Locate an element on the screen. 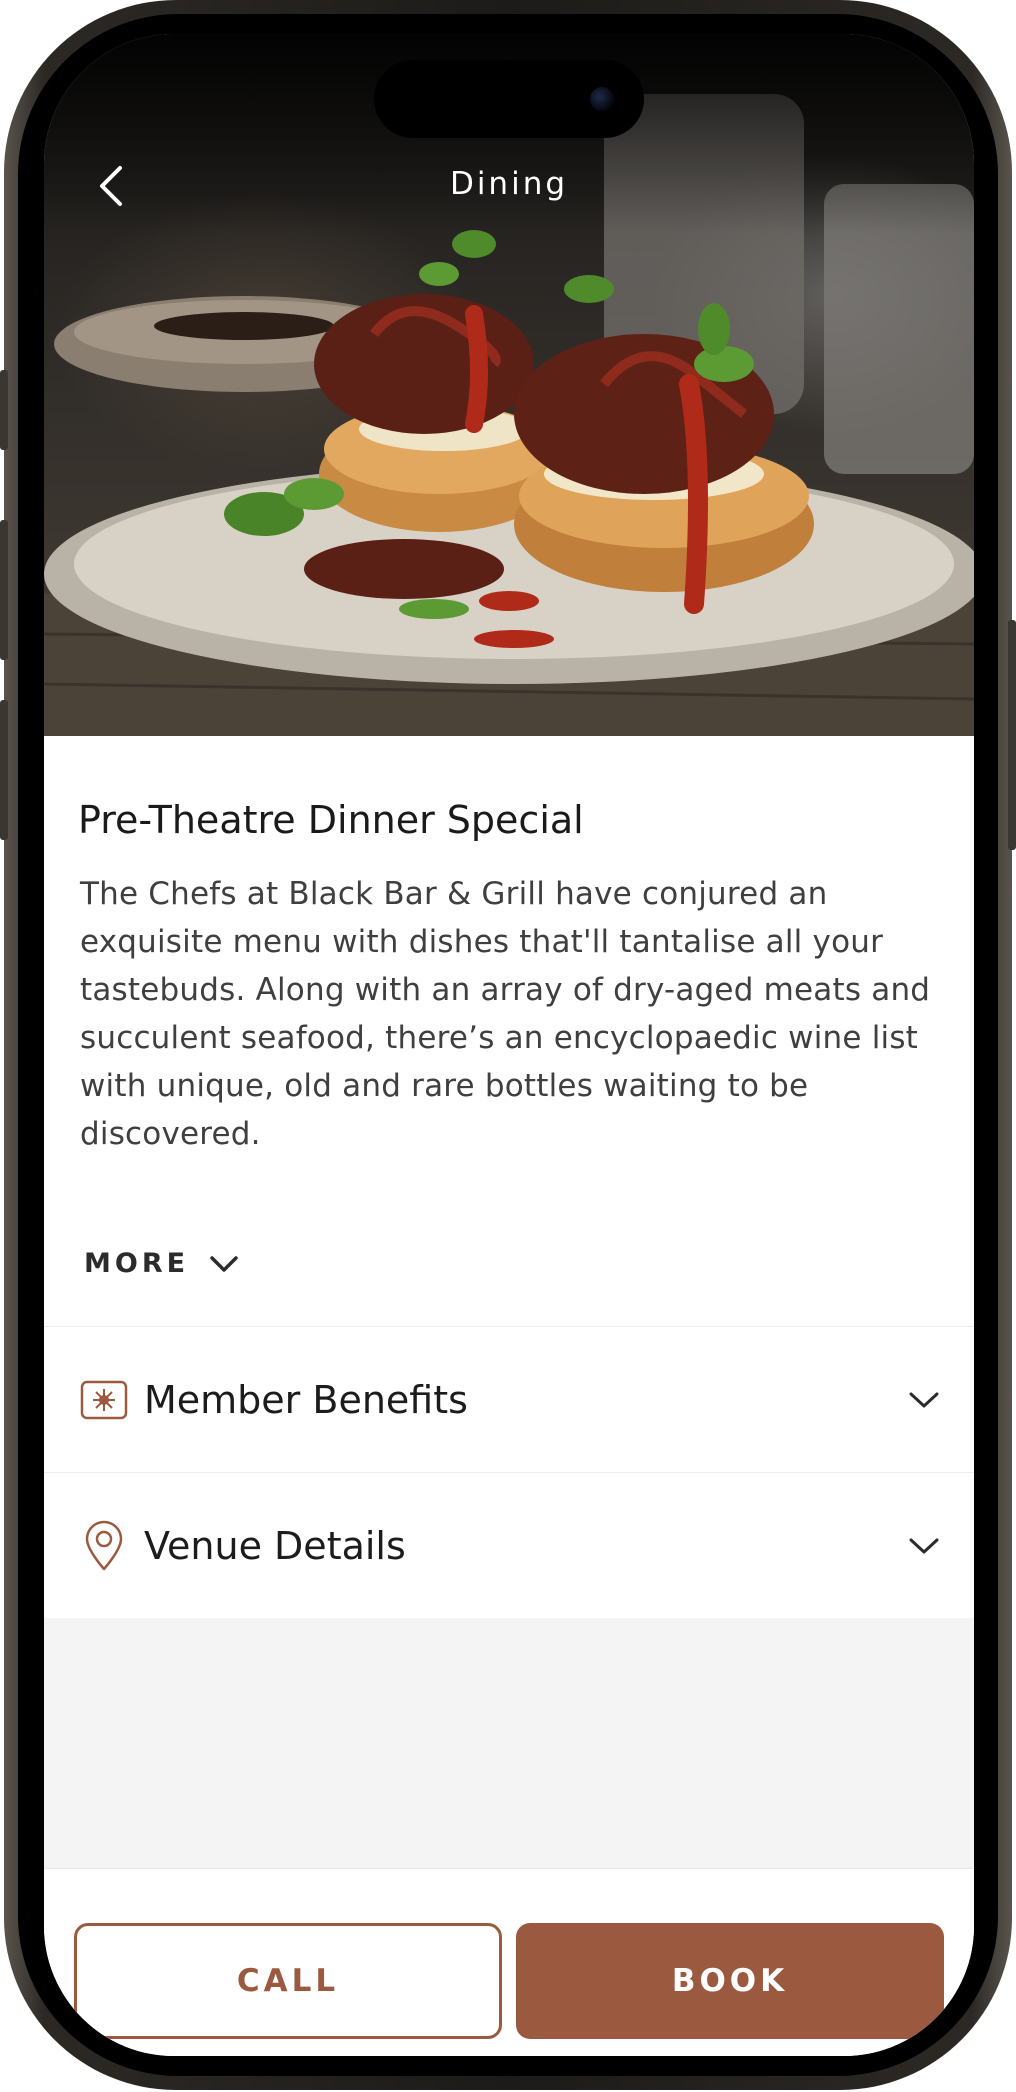 This screenshot has height=2092, width=1016. phone-side-button is located at coordinates (4, 410).